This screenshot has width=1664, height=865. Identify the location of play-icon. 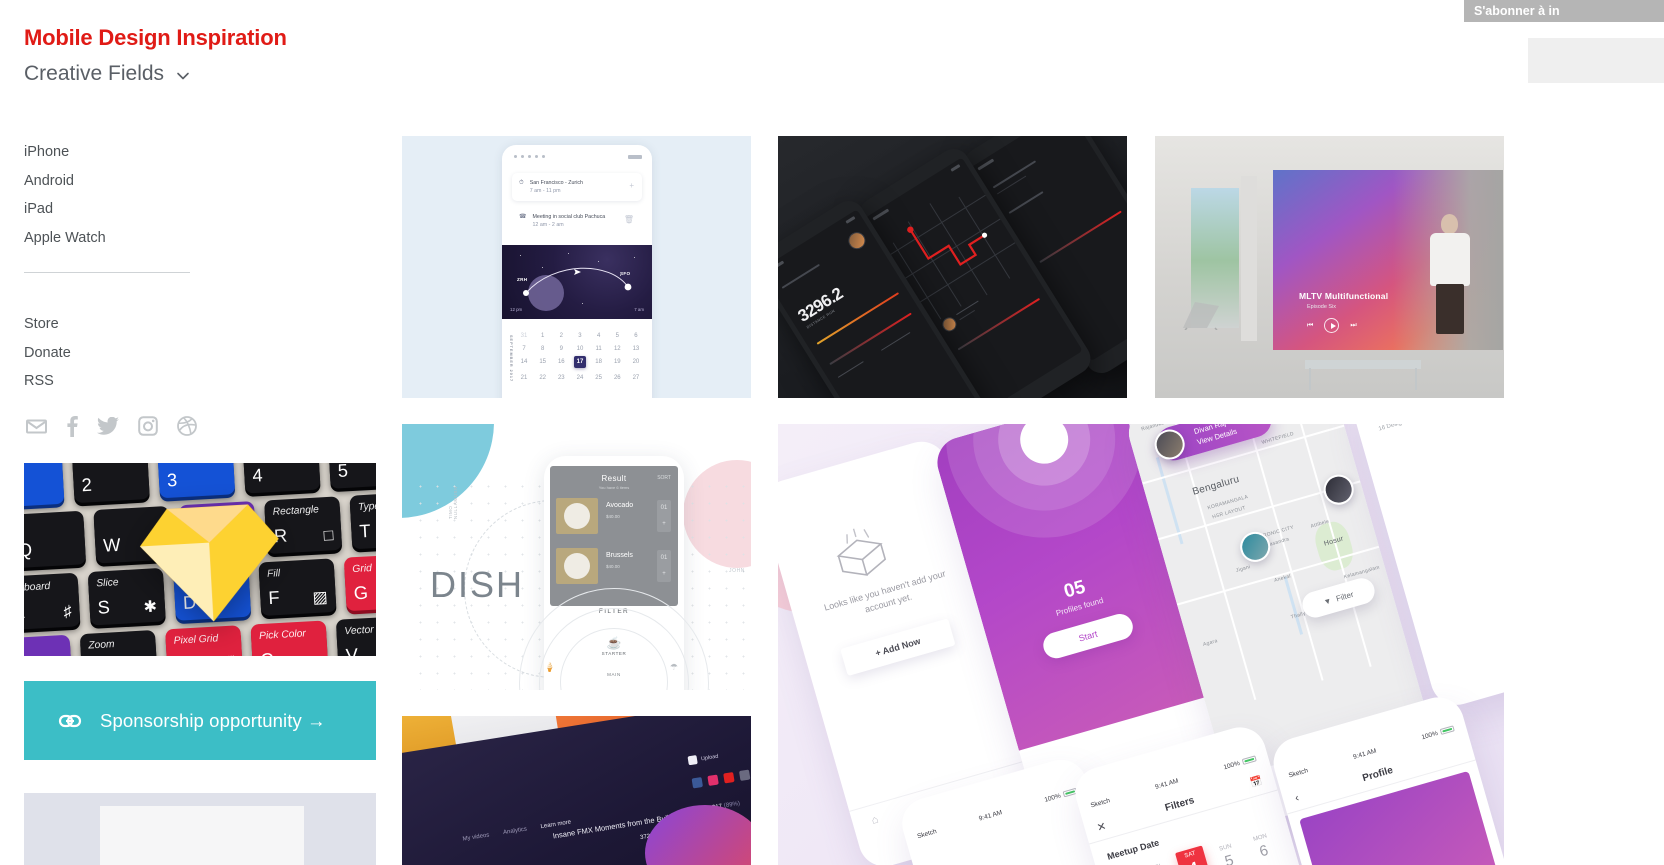
(1332, 325).